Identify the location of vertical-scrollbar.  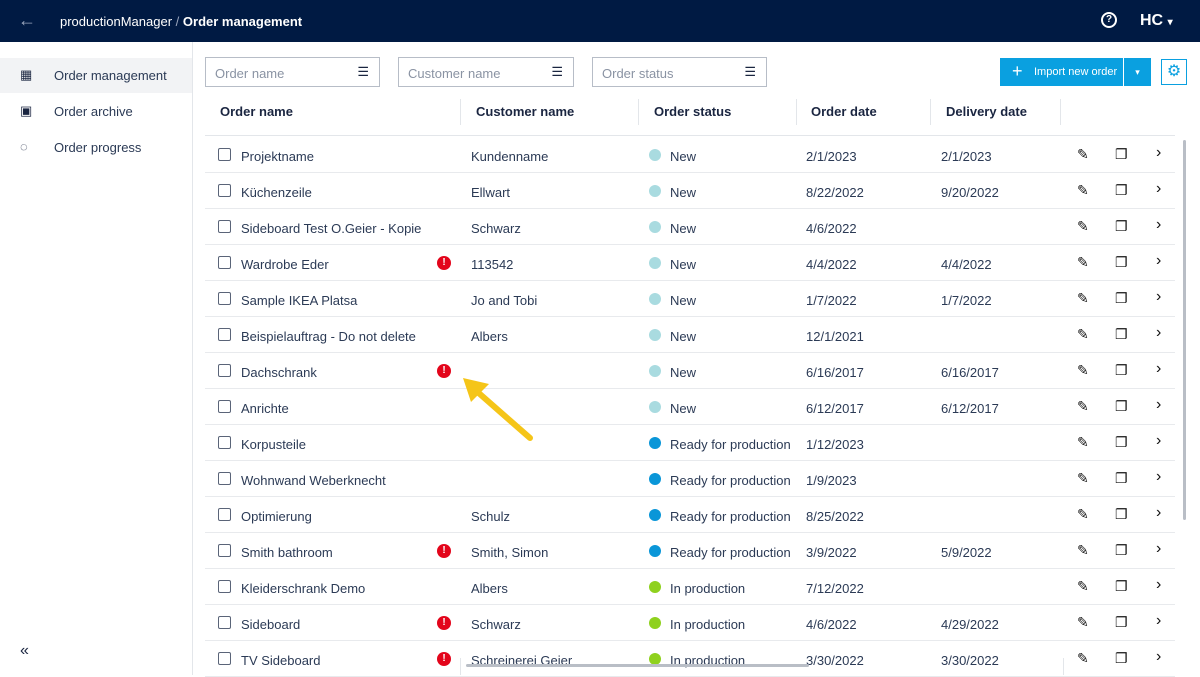
(1184, 330).